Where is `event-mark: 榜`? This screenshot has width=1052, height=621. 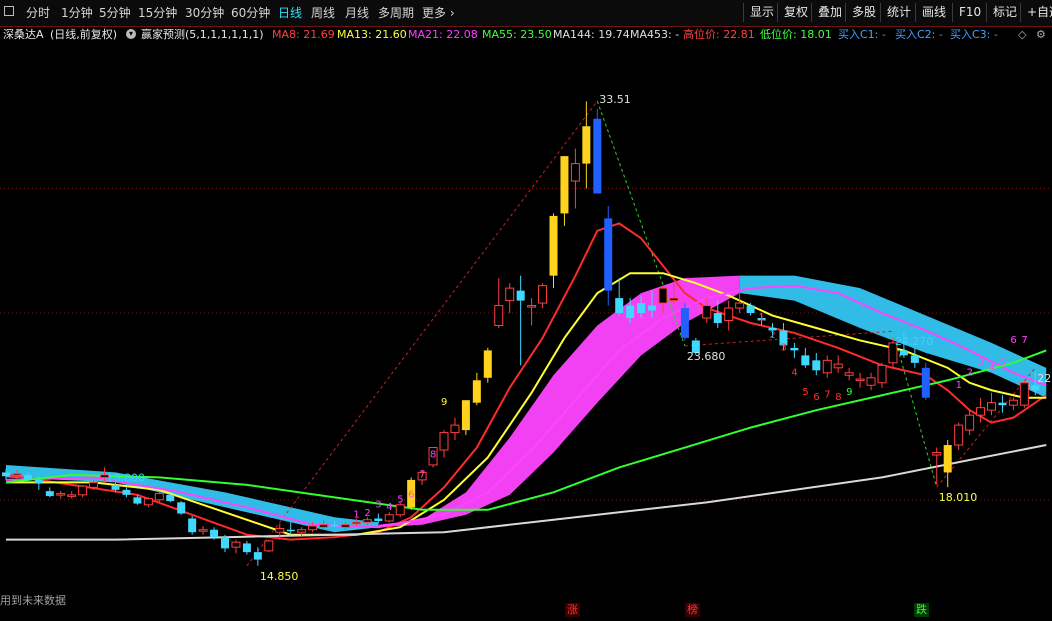
event-mark: 榜 is located at coordinates (692, 610).